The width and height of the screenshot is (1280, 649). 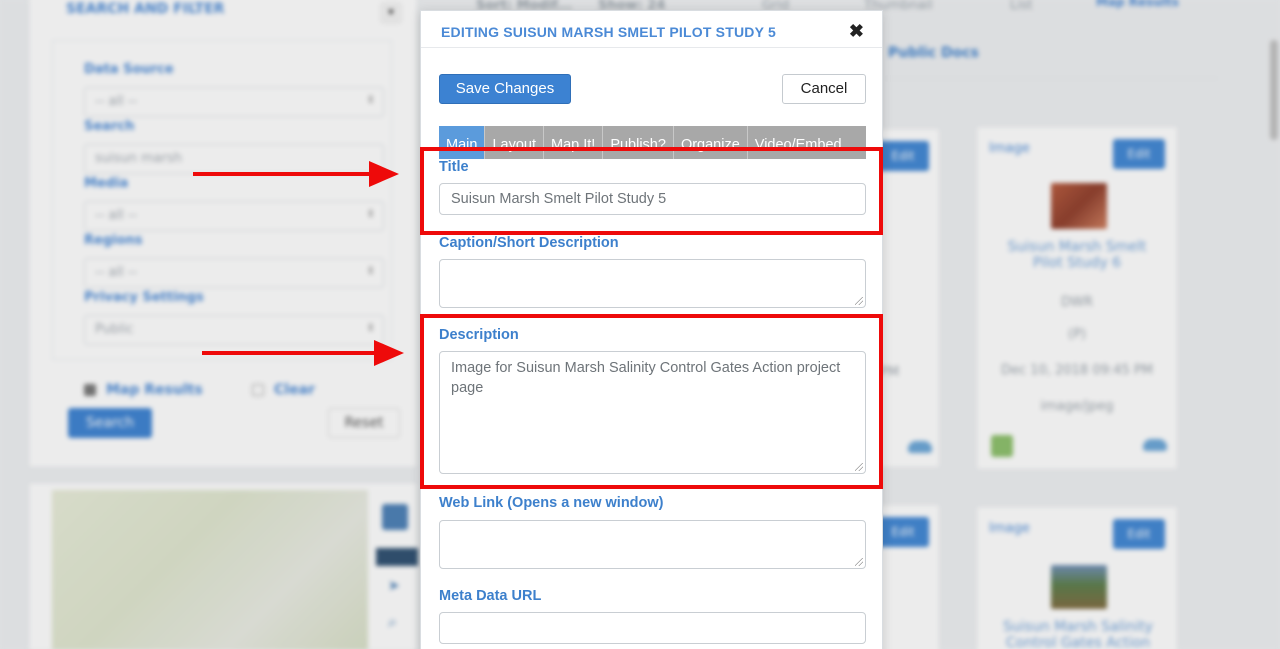 What do you see at coordinates (608, 32) in the screenshot?
I see `modal-title: EDITING SUISUN MARSH SMELT PILOT STUDY 5` at bounding box center [608, 32].